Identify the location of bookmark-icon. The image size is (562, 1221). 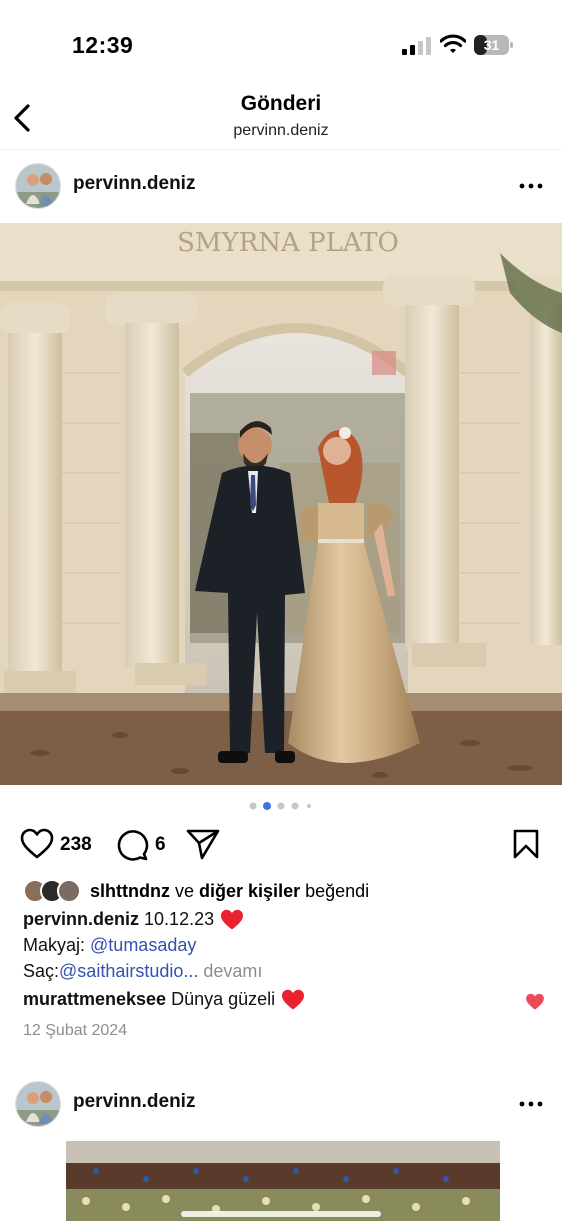
(526, 844).